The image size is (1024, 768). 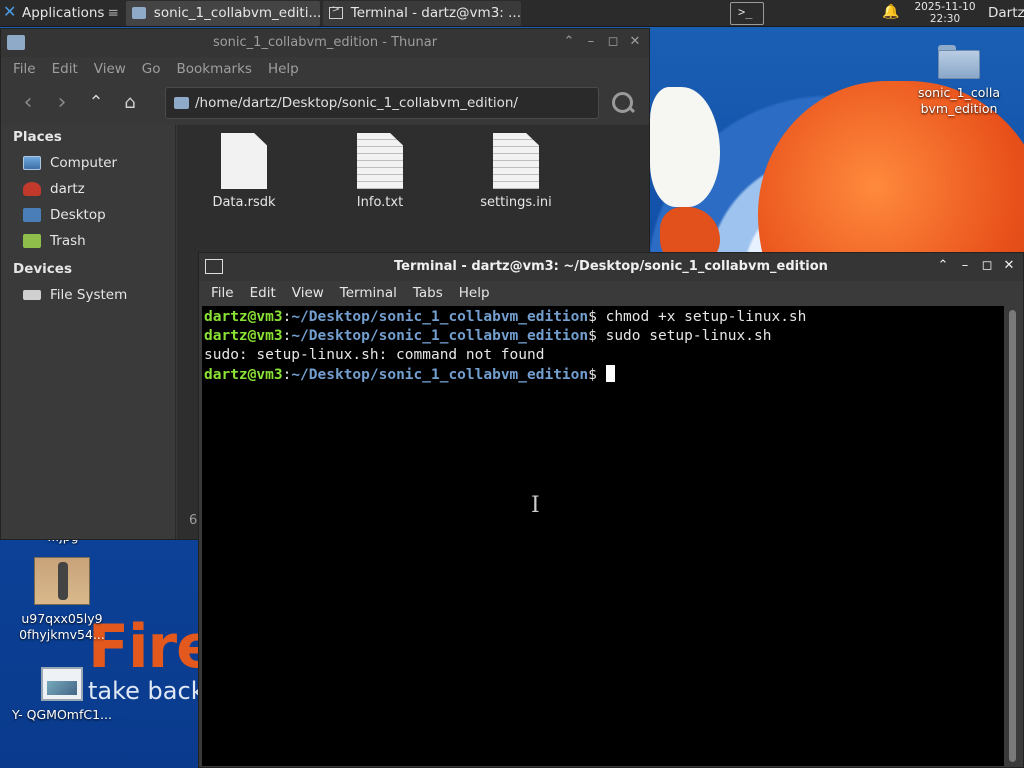 I want to click on sidebar-item-label: Computer, so click(x=84, y=163).